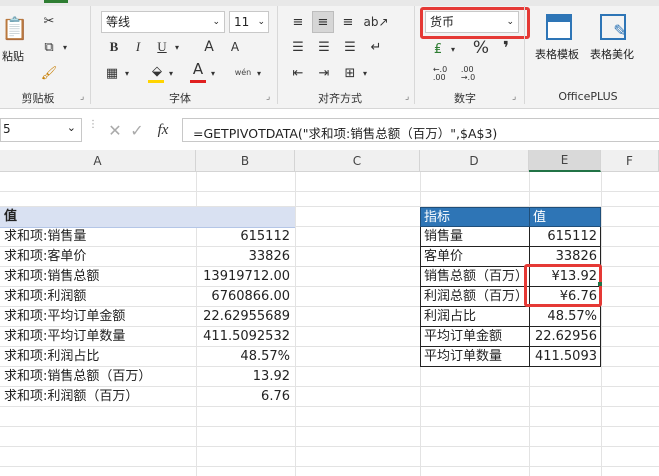  What do you see at coordinates (15, 29) in the screenshot?
I see `paste-icon: 📋` at bounding box center [15, 29].